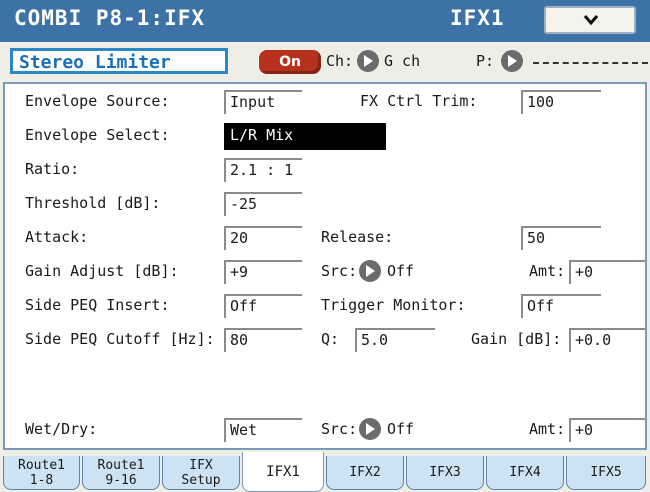 This screenshot has height=492, width=650. I want to click on p-label: P:, so click(485, 61).